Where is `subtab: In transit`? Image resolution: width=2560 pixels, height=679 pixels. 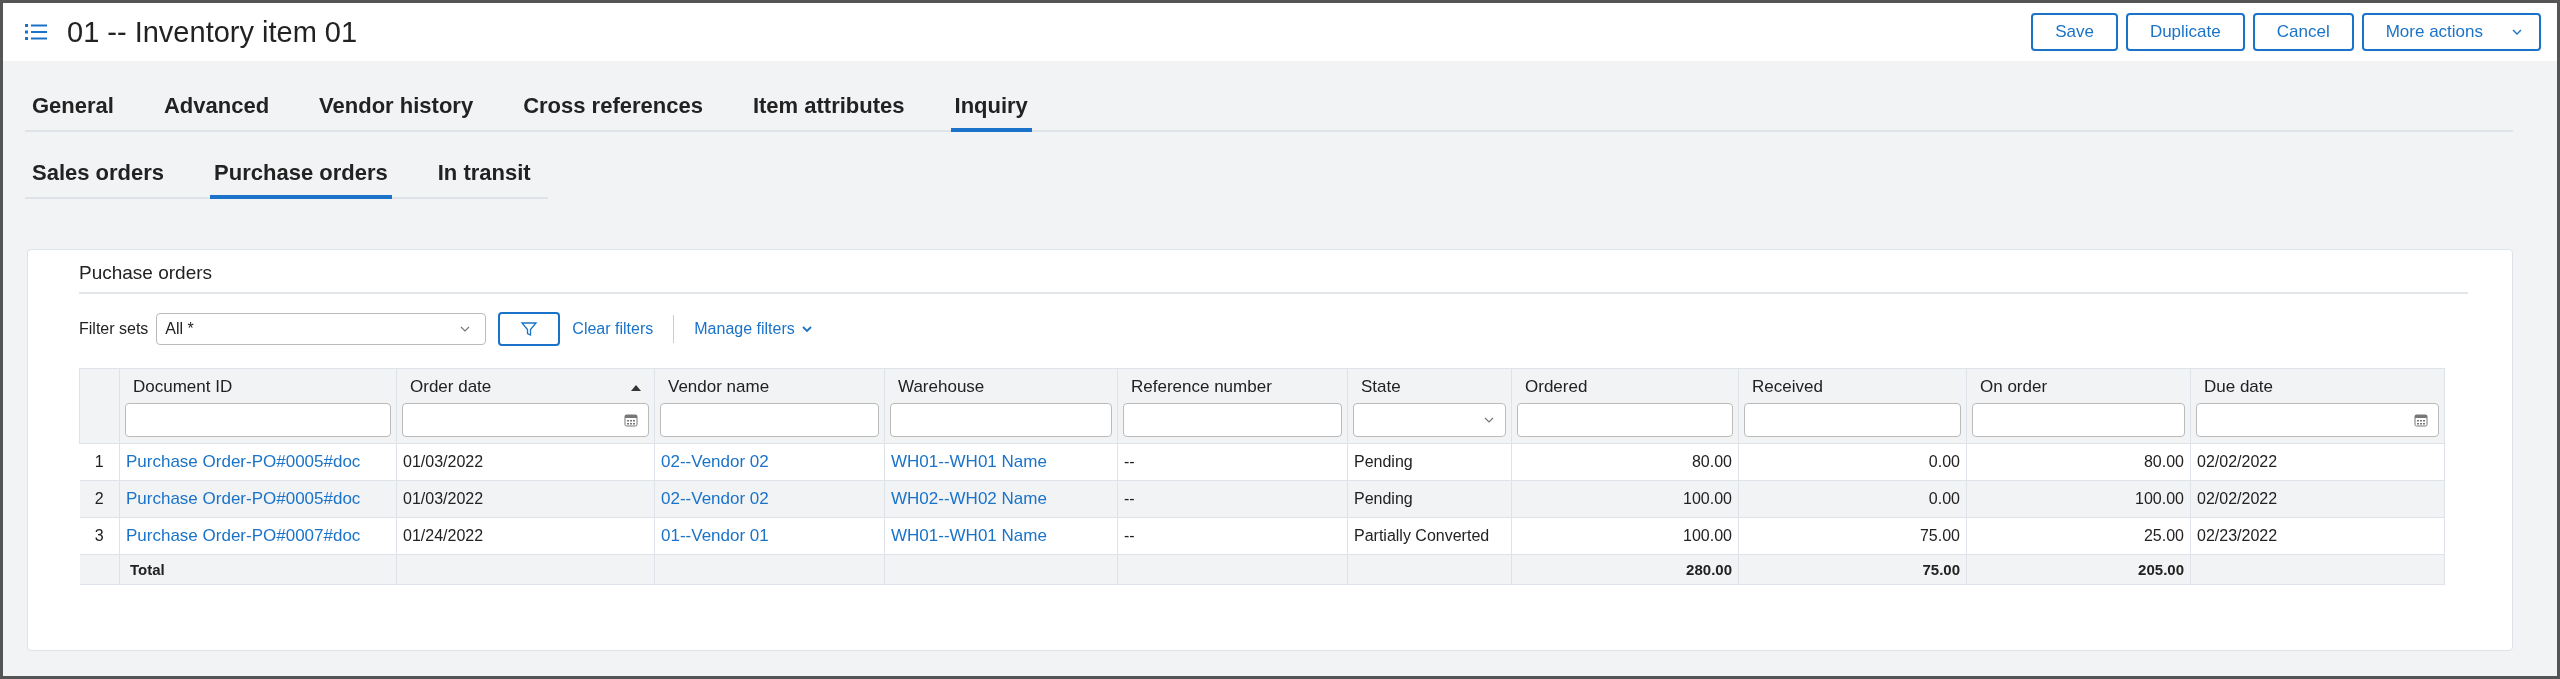
subtab: In transit is located at coordinates (484, 177).